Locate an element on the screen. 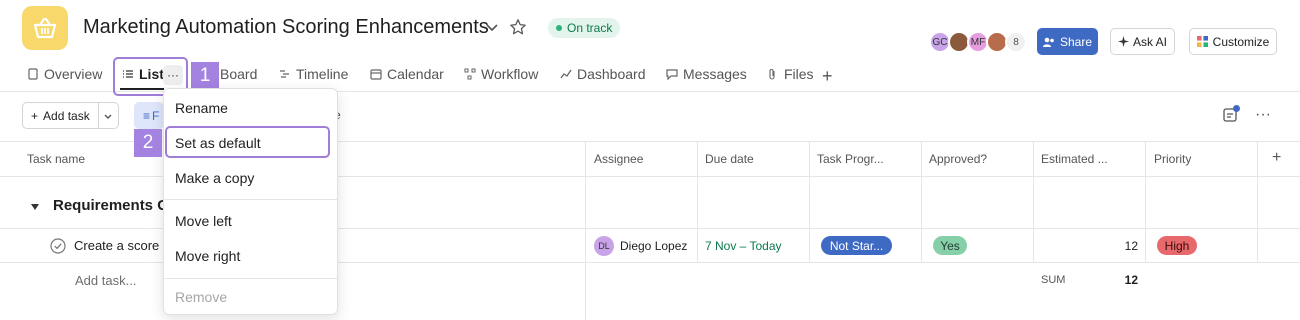  task-name: Create a score is located at coordinates (116, 245).